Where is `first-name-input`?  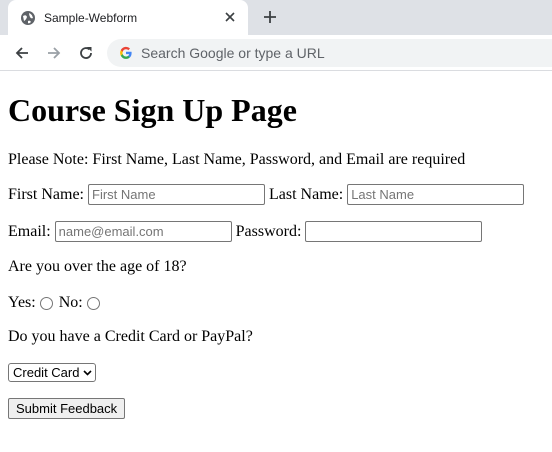
first-name-input is located at coordinates (176, 194).